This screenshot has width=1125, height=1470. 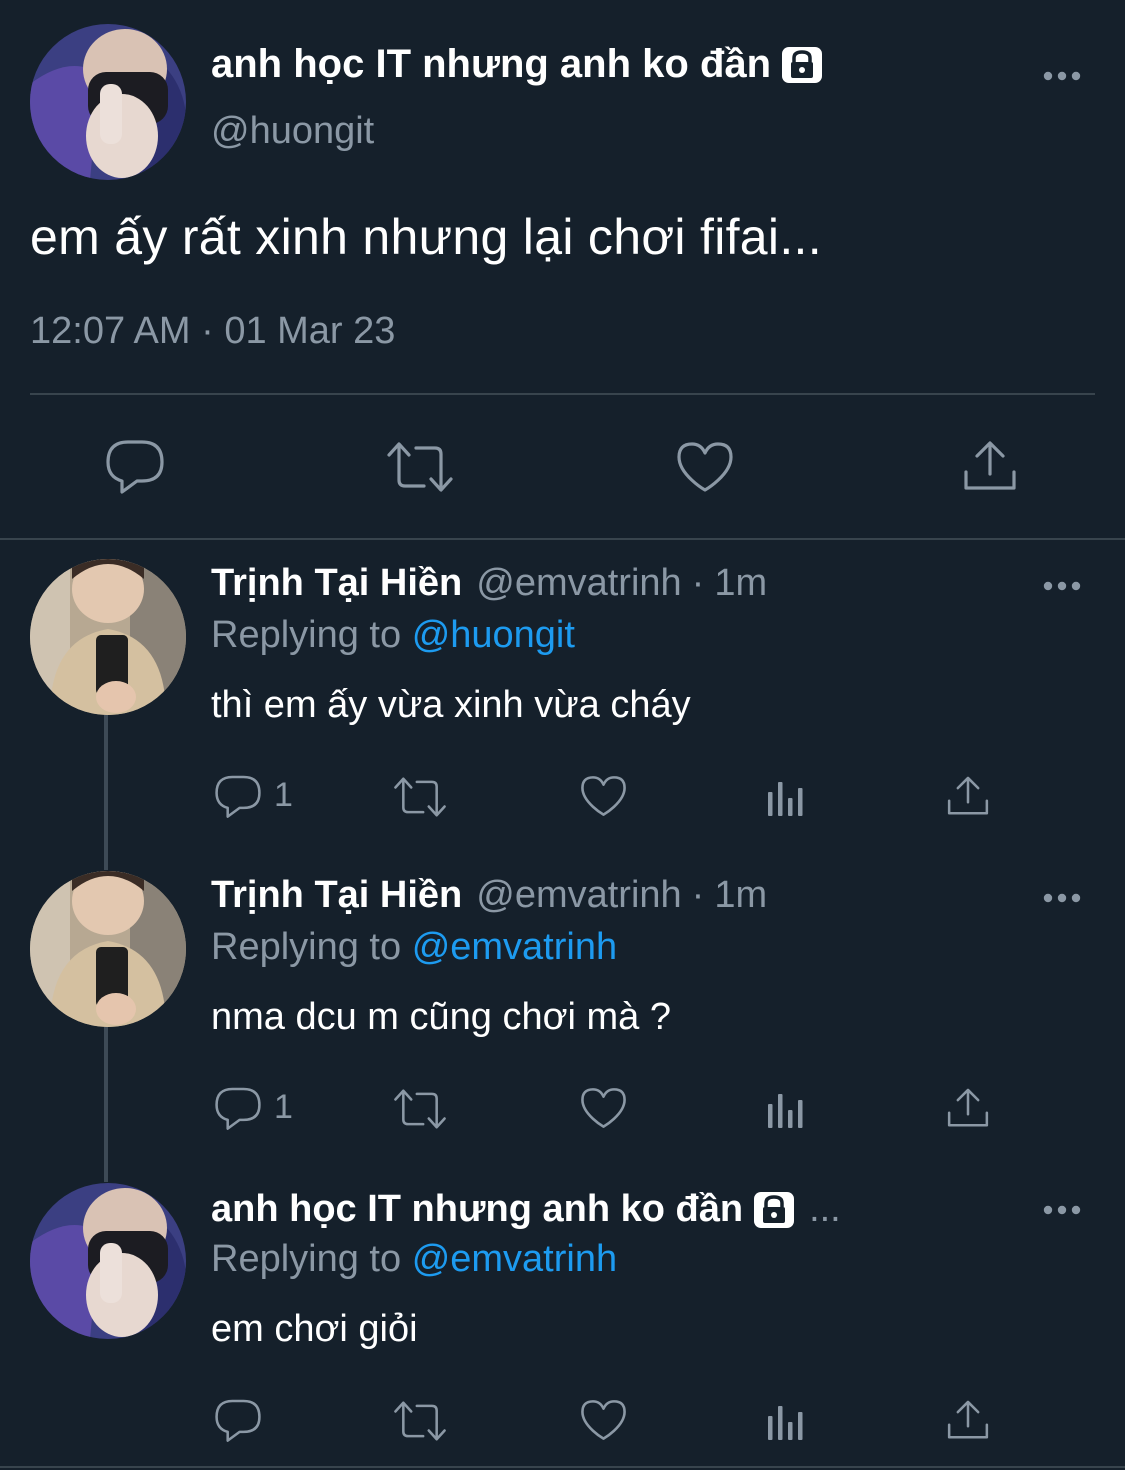 I want to click on reply-text: em chơi giỏi, so click(x=314, y=1329).